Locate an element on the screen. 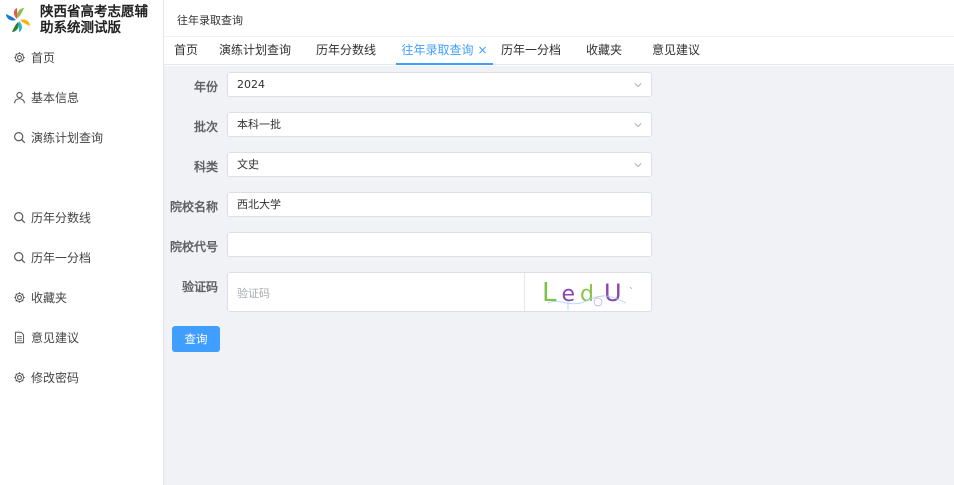  tab-label: 历年分数线 is located at coordinates (345, 50).